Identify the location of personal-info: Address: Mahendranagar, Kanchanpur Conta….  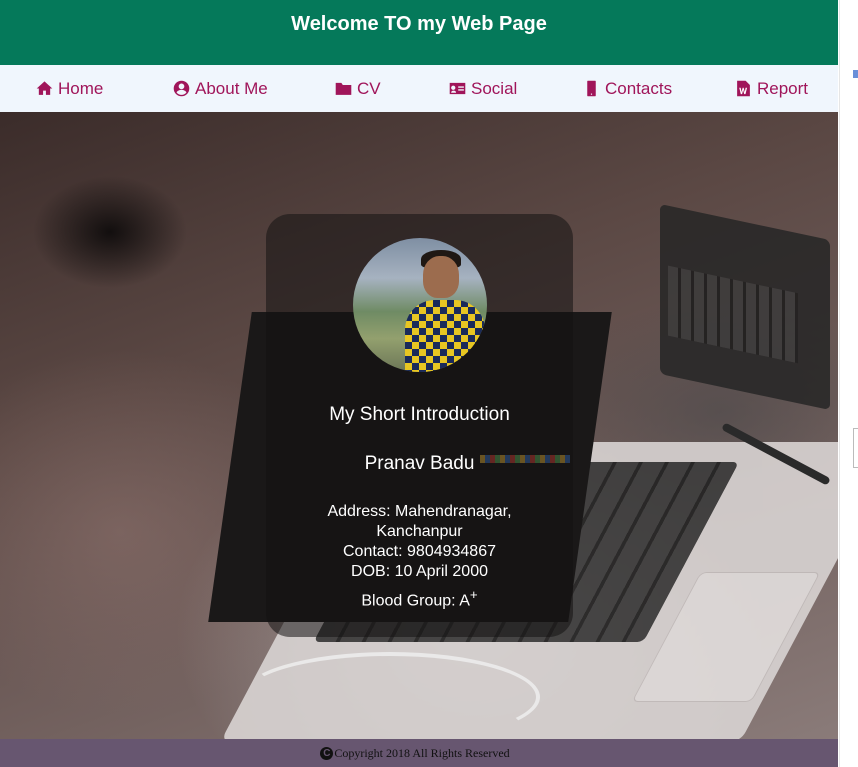
(419, 556).